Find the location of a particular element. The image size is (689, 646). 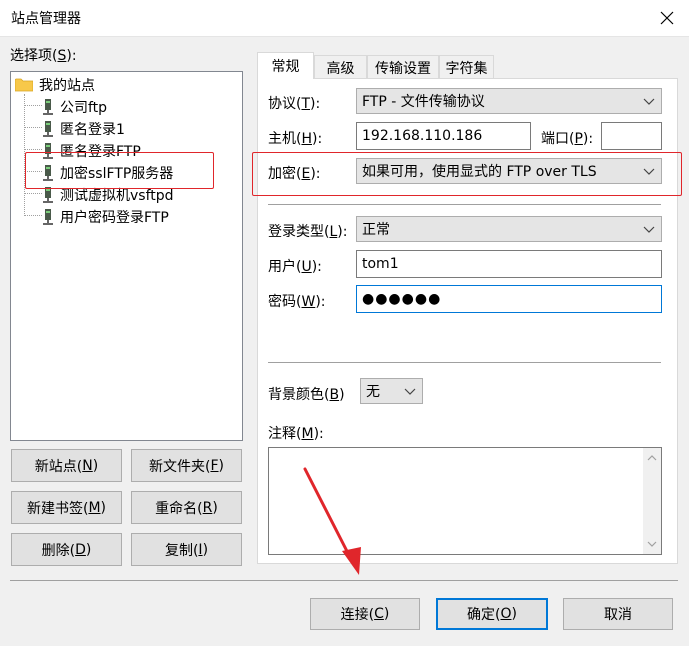

password-label: 密码(W): is located at coordinates (297, 302).